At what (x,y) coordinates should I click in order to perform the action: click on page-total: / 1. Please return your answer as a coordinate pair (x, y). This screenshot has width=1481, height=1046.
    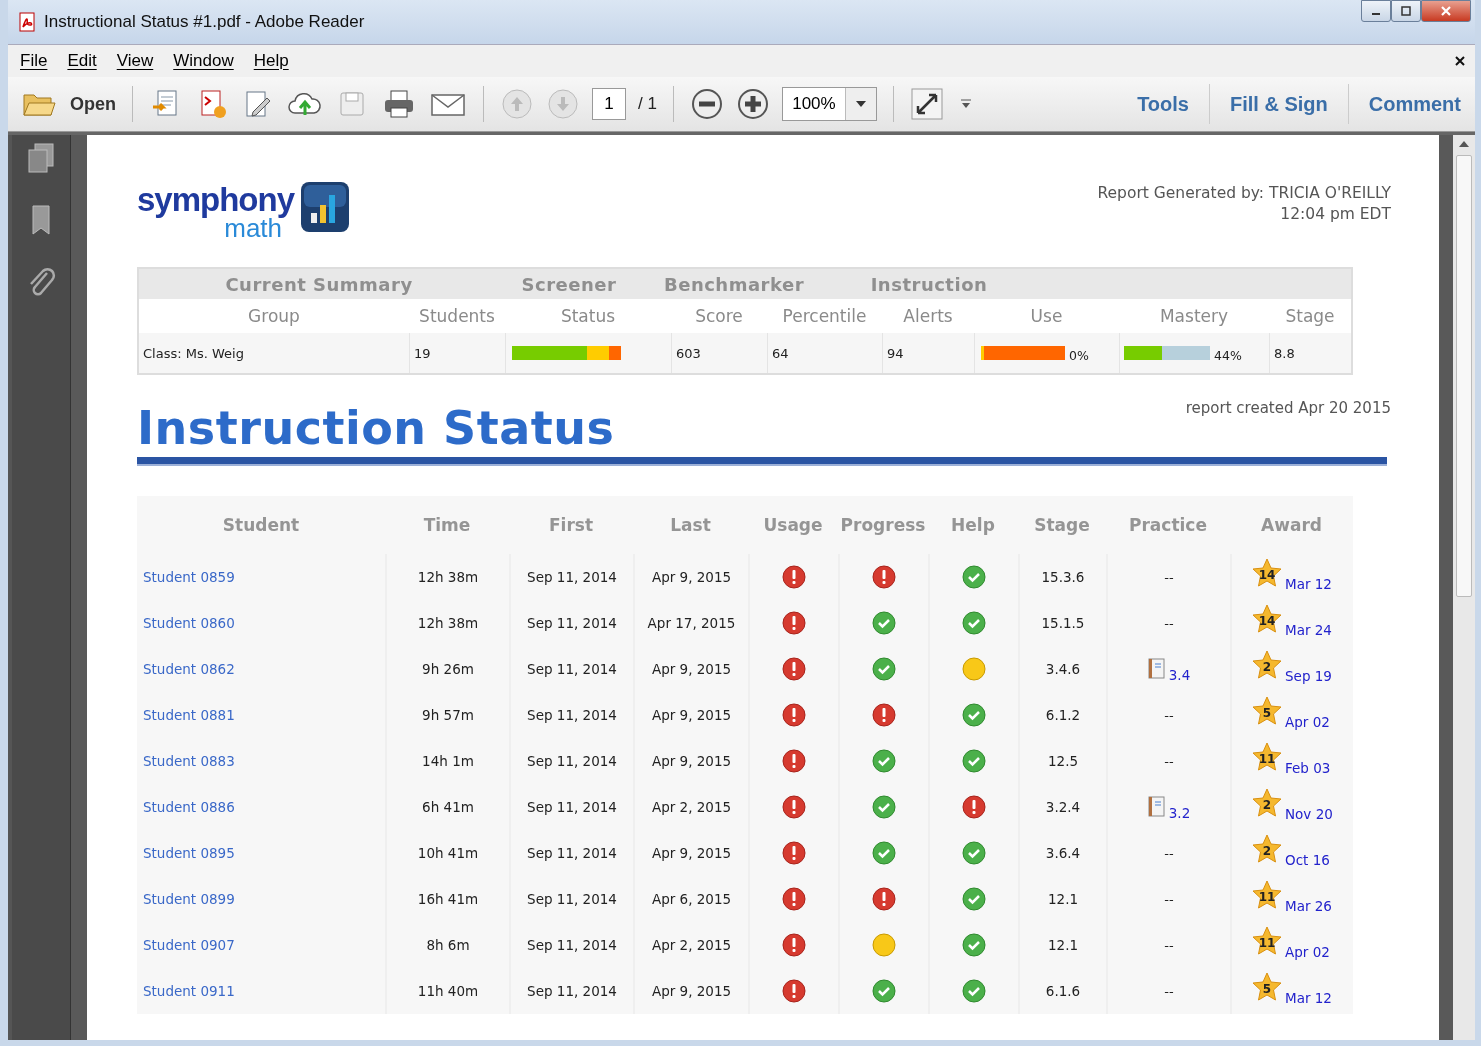
    Looking at the image, I should click on (647, 104).